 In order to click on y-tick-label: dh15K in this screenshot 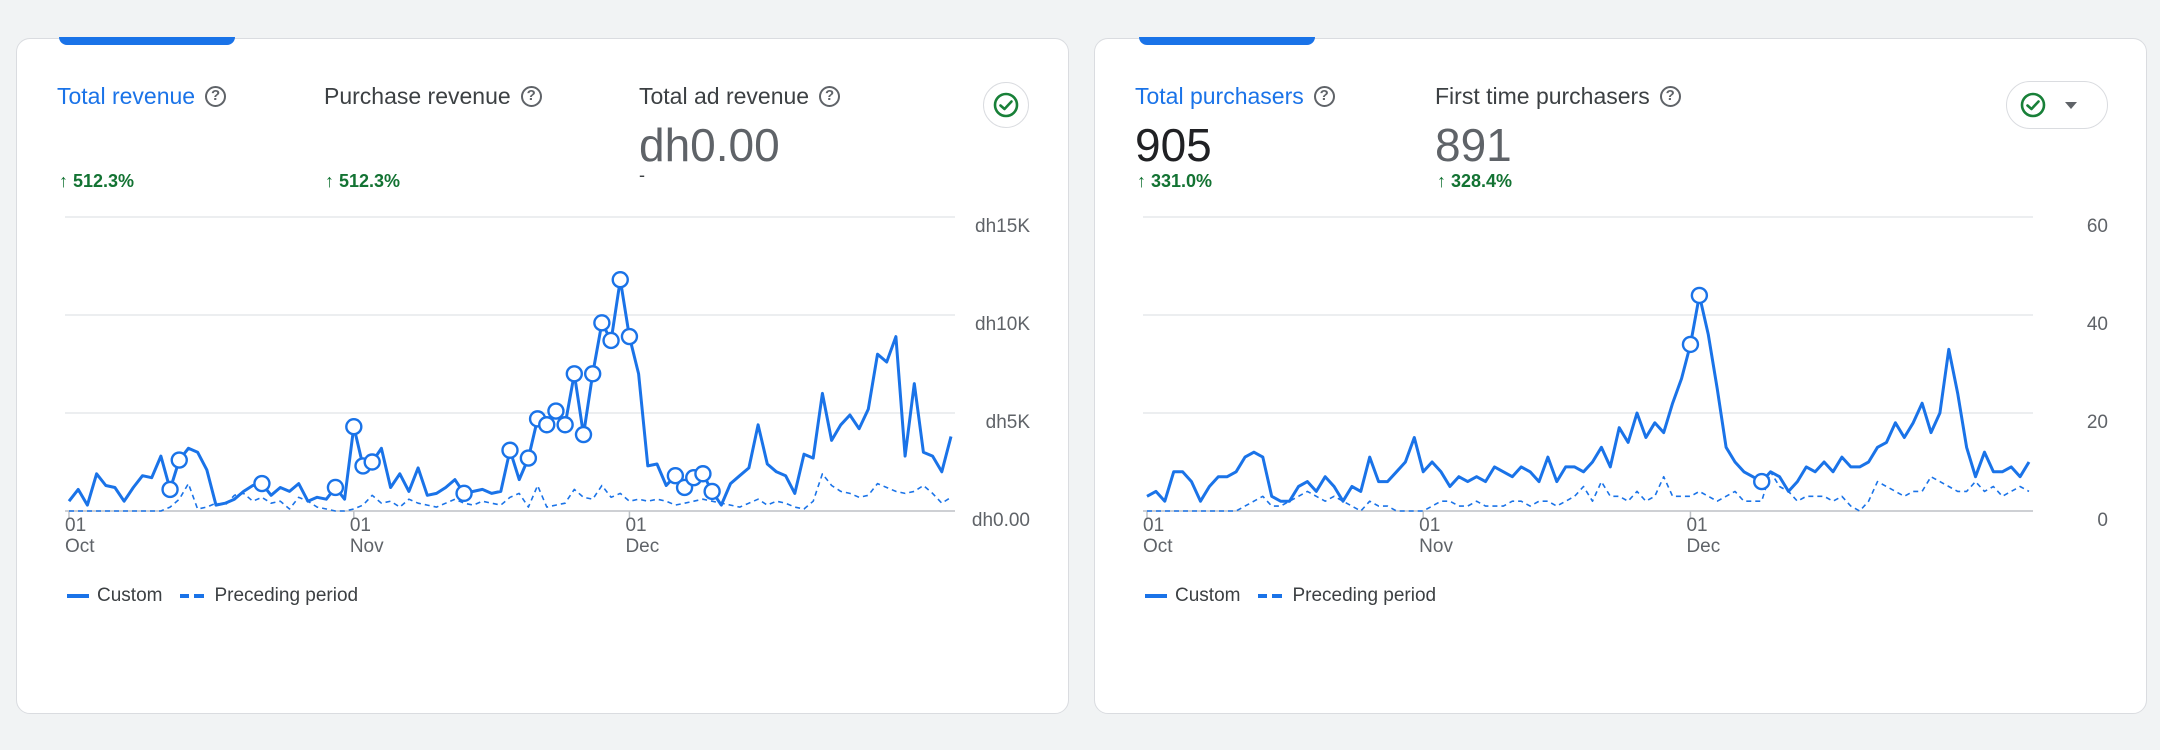, I will do `click(1002, 226)`.